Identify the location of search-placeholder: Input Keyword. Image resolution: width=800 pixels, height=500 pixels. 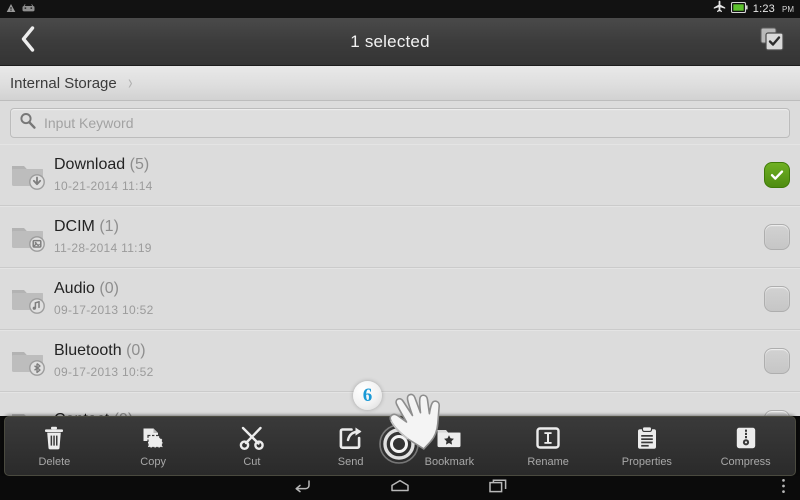
(89, 122).